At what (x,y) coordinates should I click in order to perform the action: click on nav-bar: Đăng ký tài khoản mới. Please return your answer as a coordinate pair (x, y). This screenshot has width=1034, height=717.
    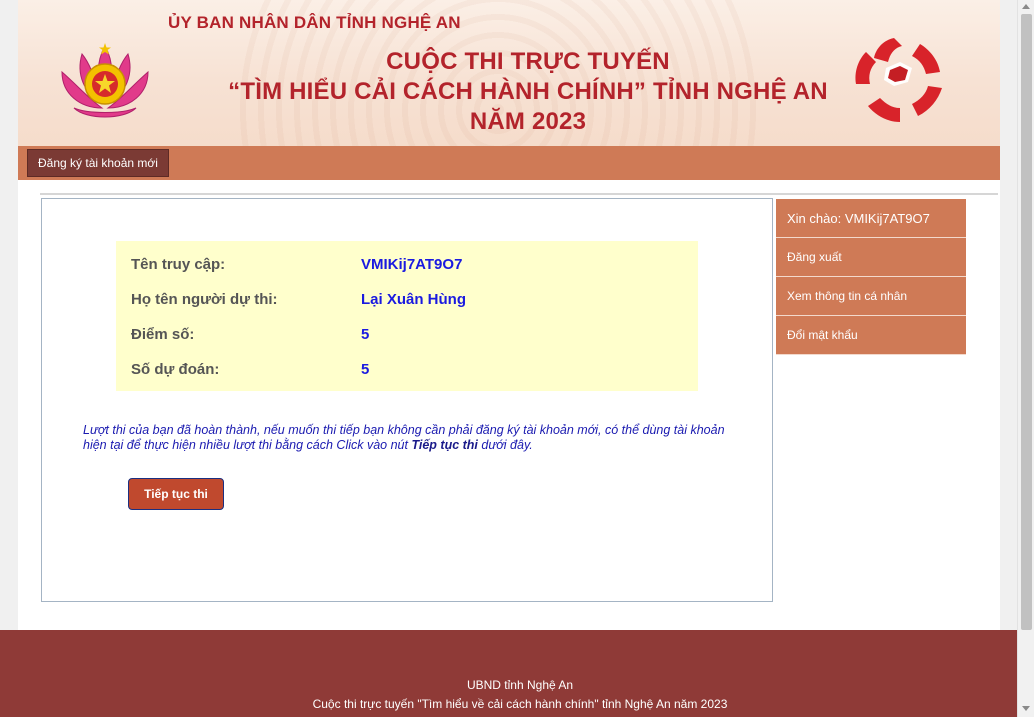
    Looking at the image, I should click on (509, 163).